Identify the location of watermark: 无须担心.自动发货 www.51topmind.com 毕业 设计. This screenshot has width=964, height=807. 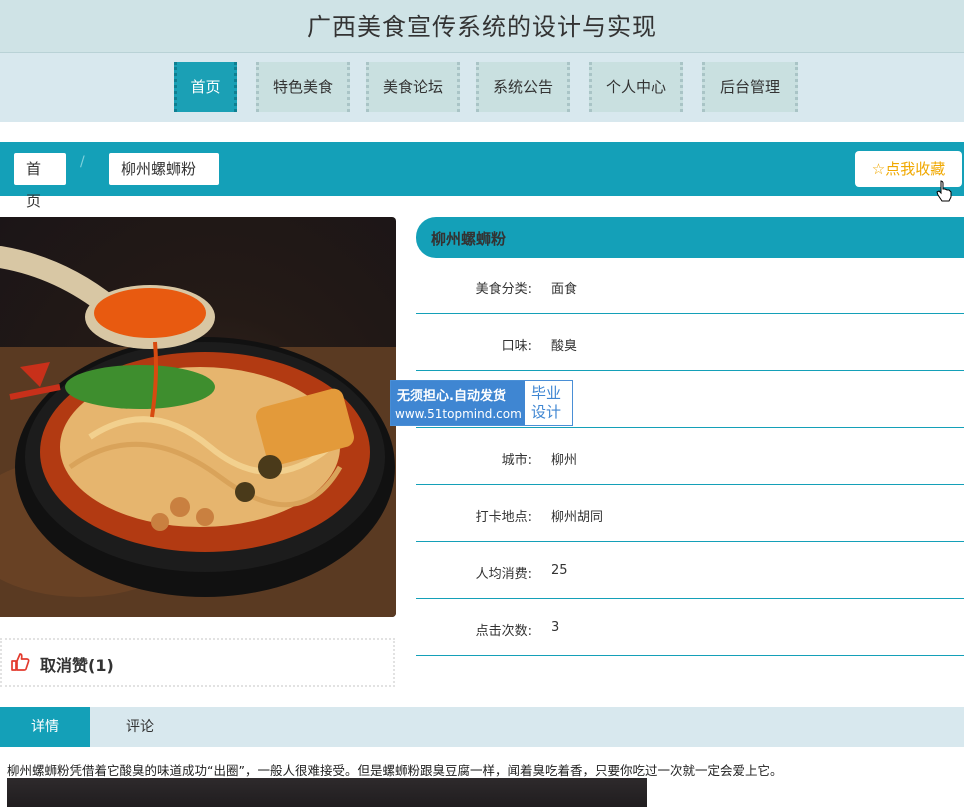
(481, 403).